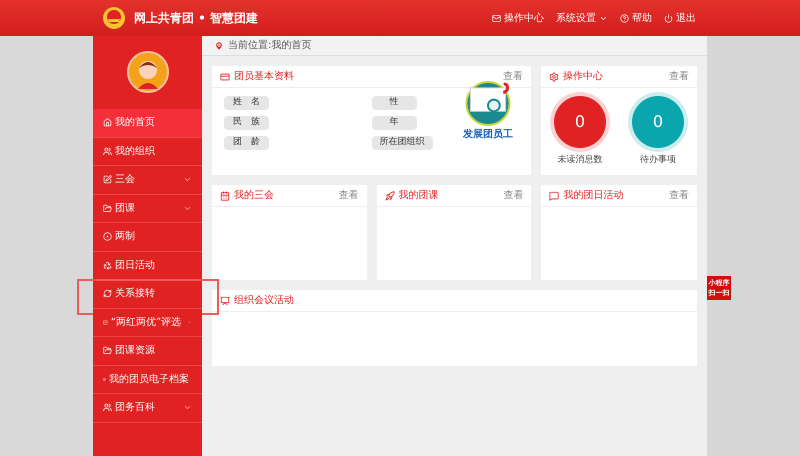 The image size is (800, 456). What do you see at coordinates (668, 18) in the screenshot?
I see `power-icon` at bounding box center [668, 18].